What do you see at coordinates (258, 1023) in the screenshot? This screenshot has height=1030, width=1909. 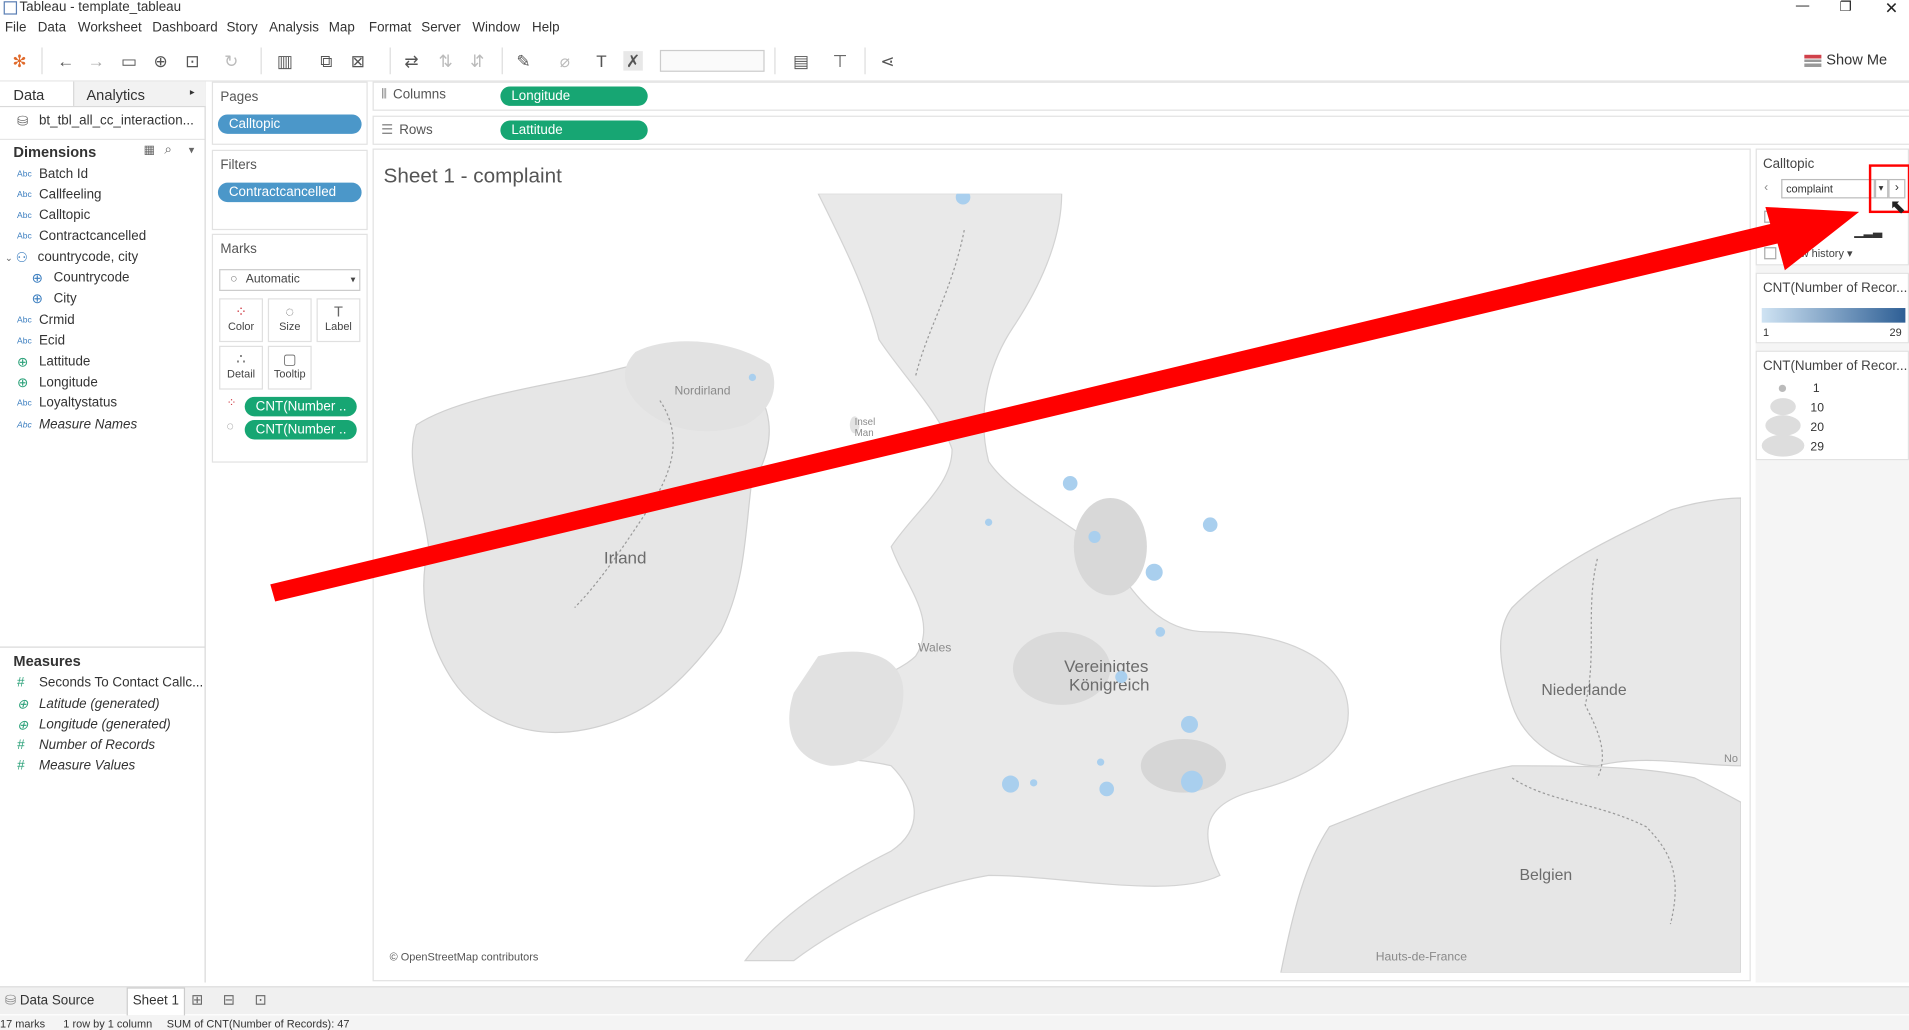 I see `status-sum: SUM of CNT(Number of Records): 47` at bounding box center [258, 1023].